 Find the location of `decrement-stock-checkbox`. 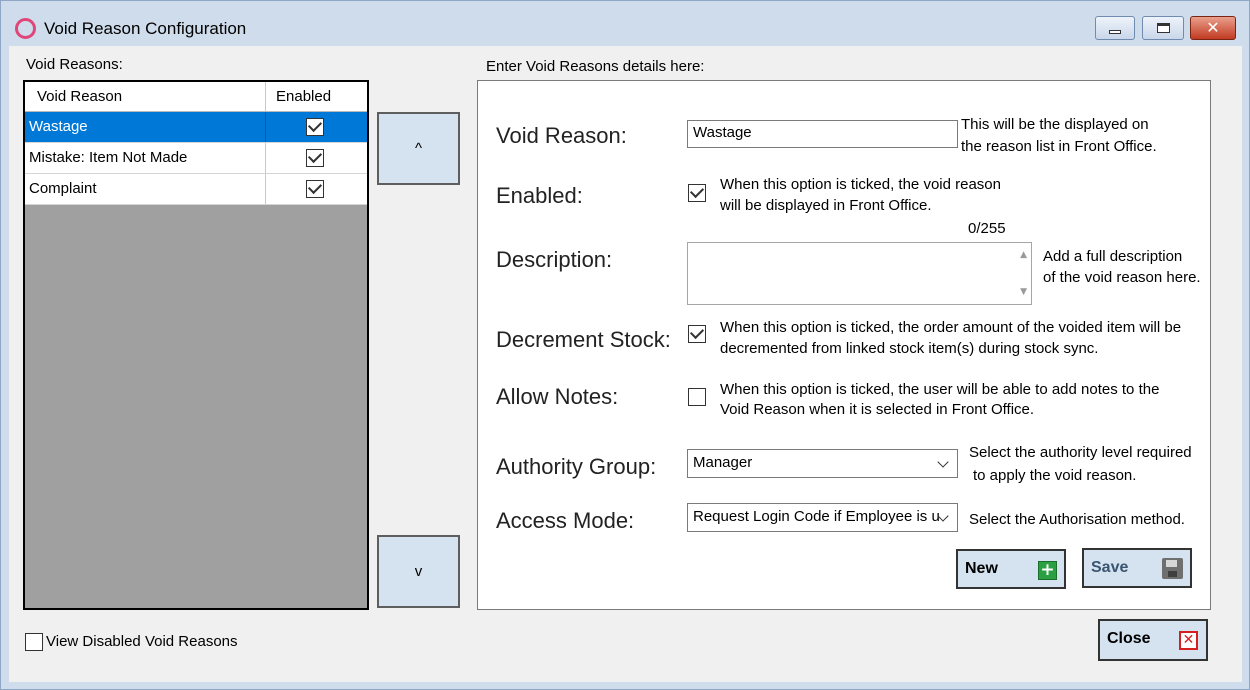

decrement-stock-checkbox is located at coordinates (697, 333).